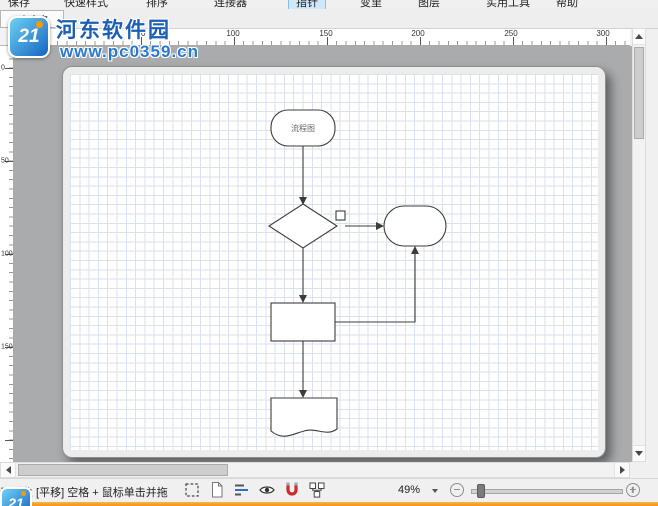  I want to click on ruler-corner, so click(7, 37).